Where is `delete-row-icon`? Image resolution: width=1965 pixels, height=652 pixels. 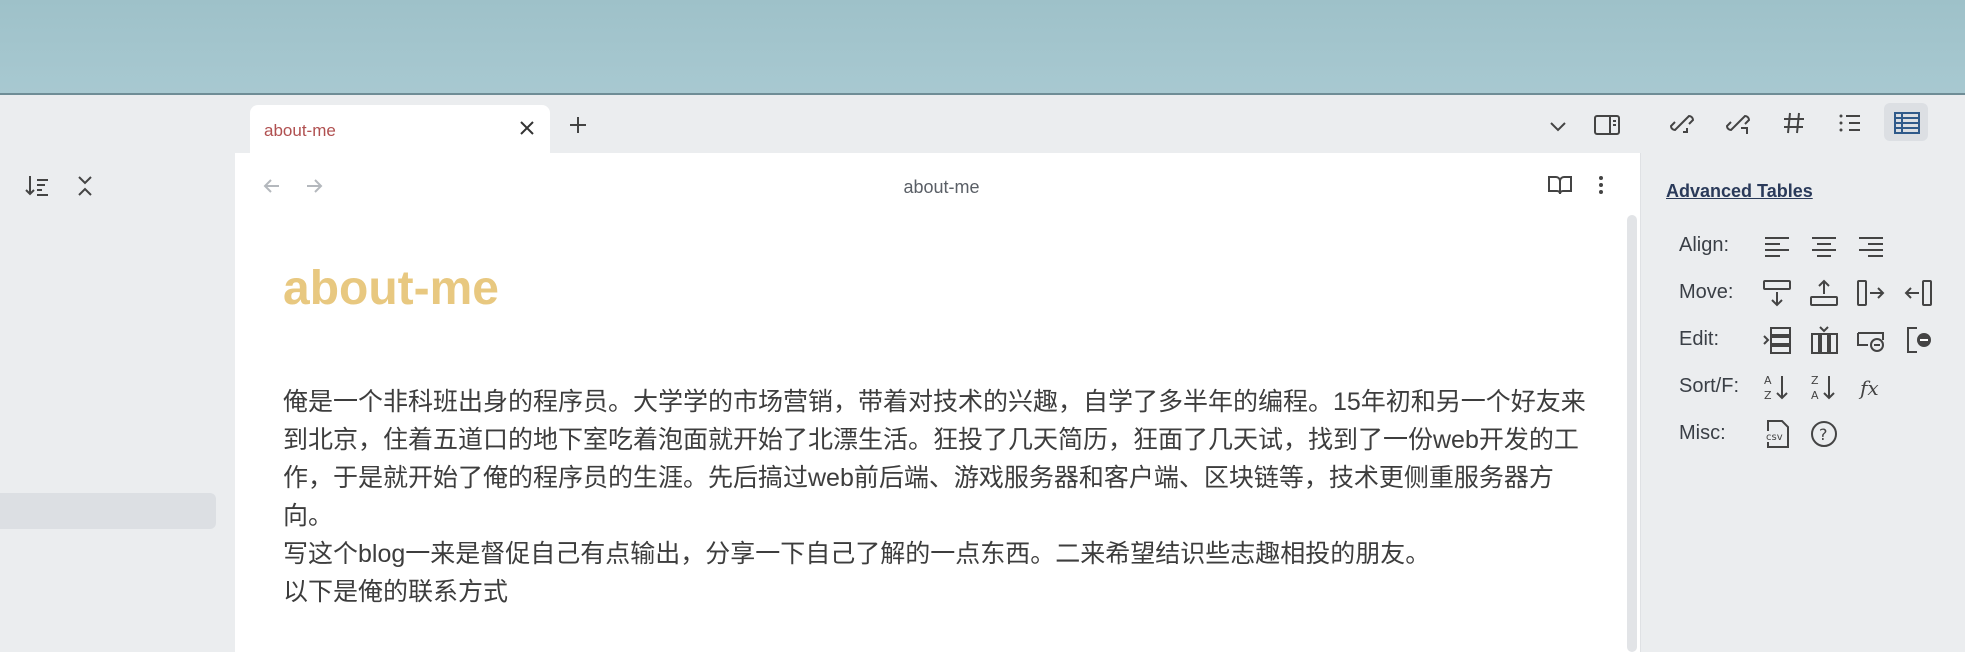 delete-row-icon is located at coordinates (1871, 340).